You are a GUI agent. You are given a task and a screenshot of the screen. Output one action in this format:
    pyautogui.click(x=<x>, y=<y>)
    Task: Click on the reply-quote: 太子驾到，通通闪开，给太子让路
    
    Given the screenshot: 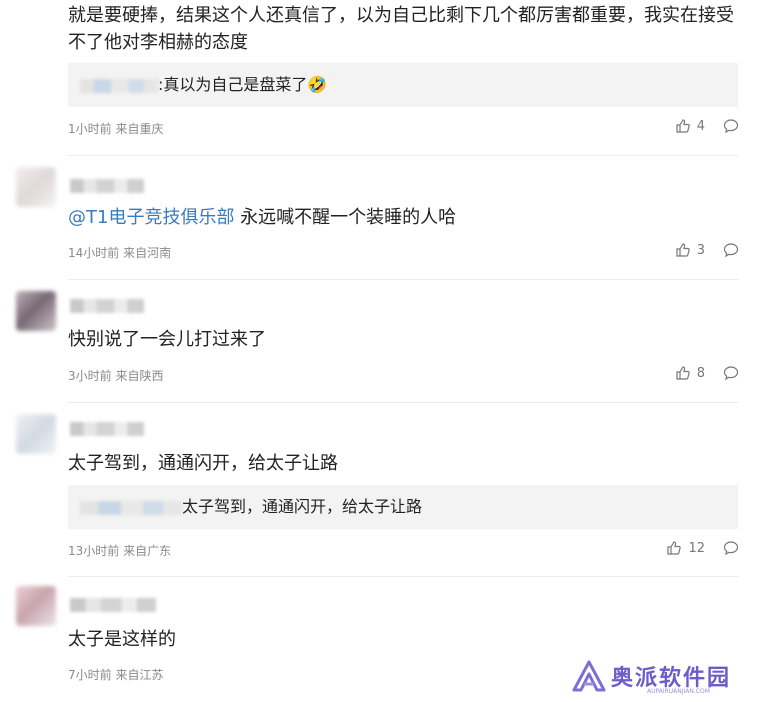 What is the action you would take?
    pyautogui.click(x=403, y=507)
    